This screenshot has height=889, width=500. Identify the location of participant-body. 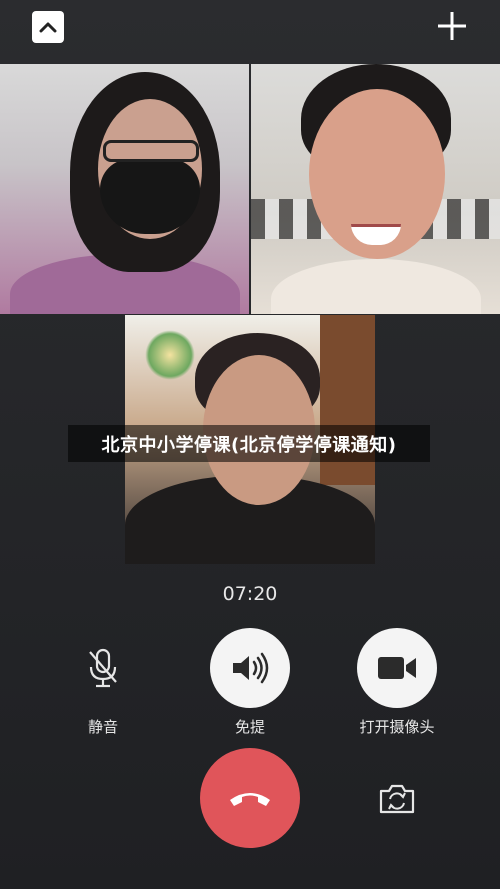
(376, 286).